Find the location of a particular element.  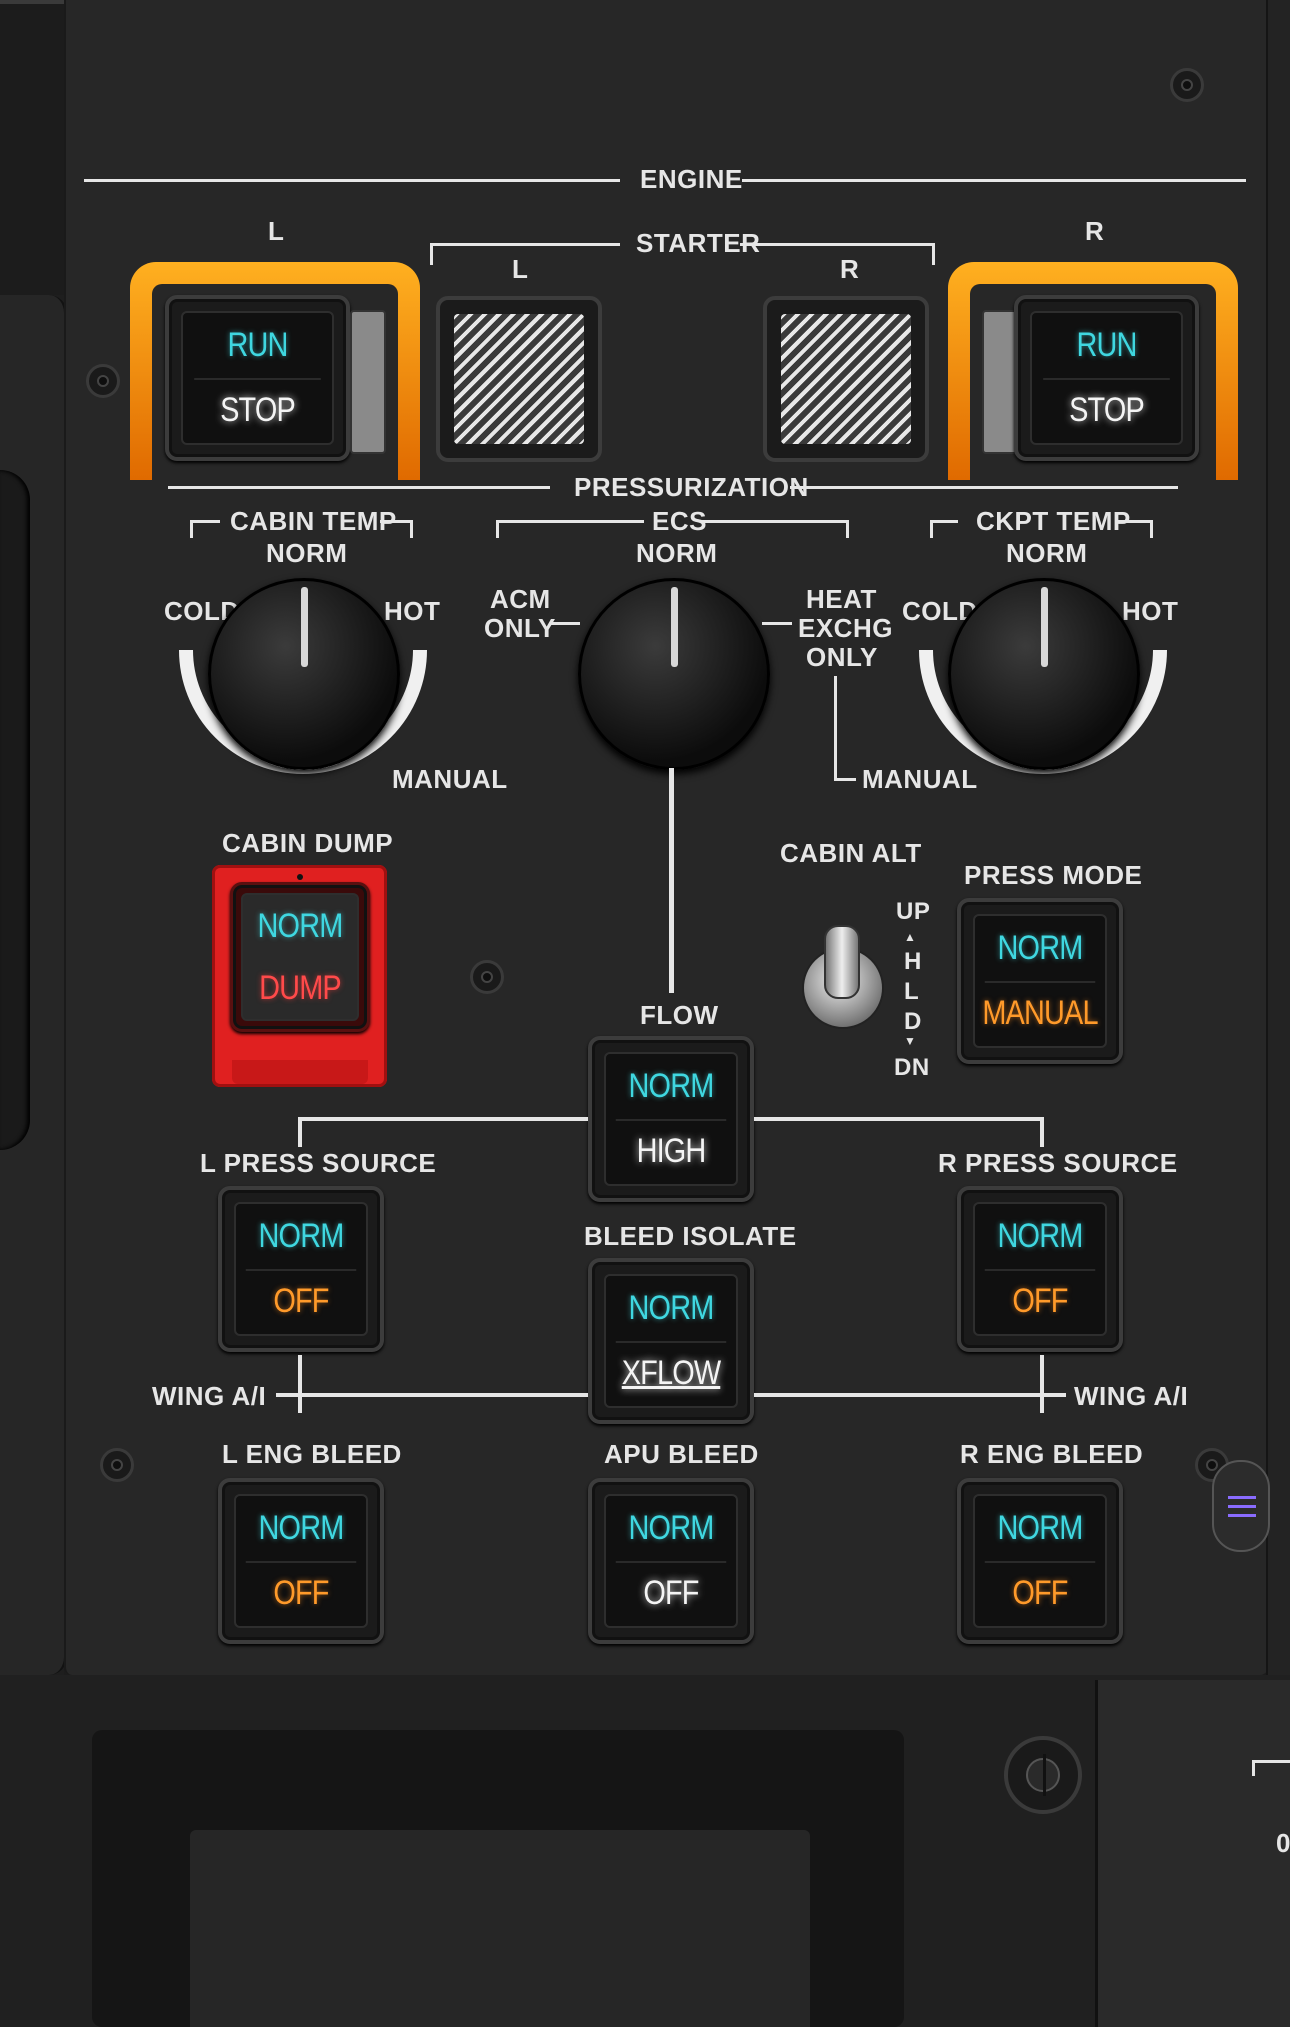

cabin-temp-title: CABIN TEMP is located at coordinates (313, 521).